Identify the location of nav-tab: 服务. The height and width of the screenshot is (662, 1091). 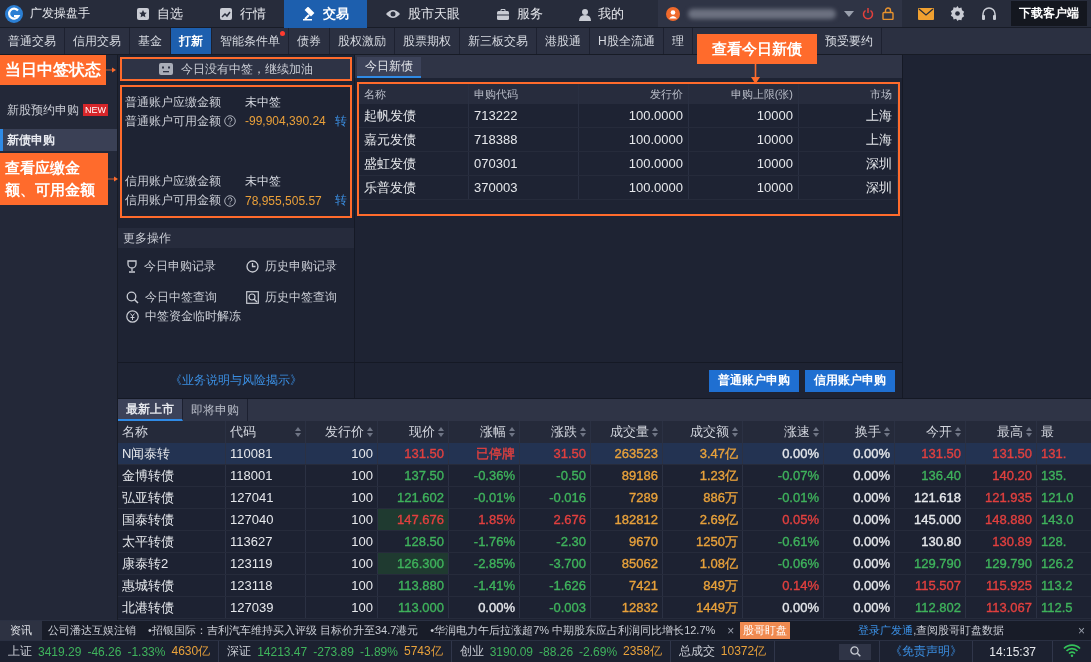
(519, 14).